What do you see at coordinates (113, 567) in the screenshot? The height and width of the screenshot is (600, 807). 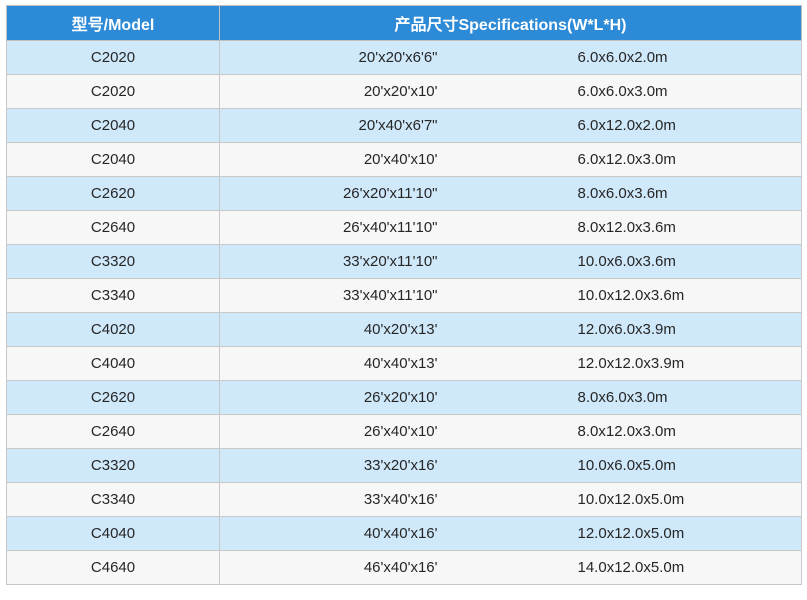 I see `model-cell: C4640` at bounding box center [113, 567].